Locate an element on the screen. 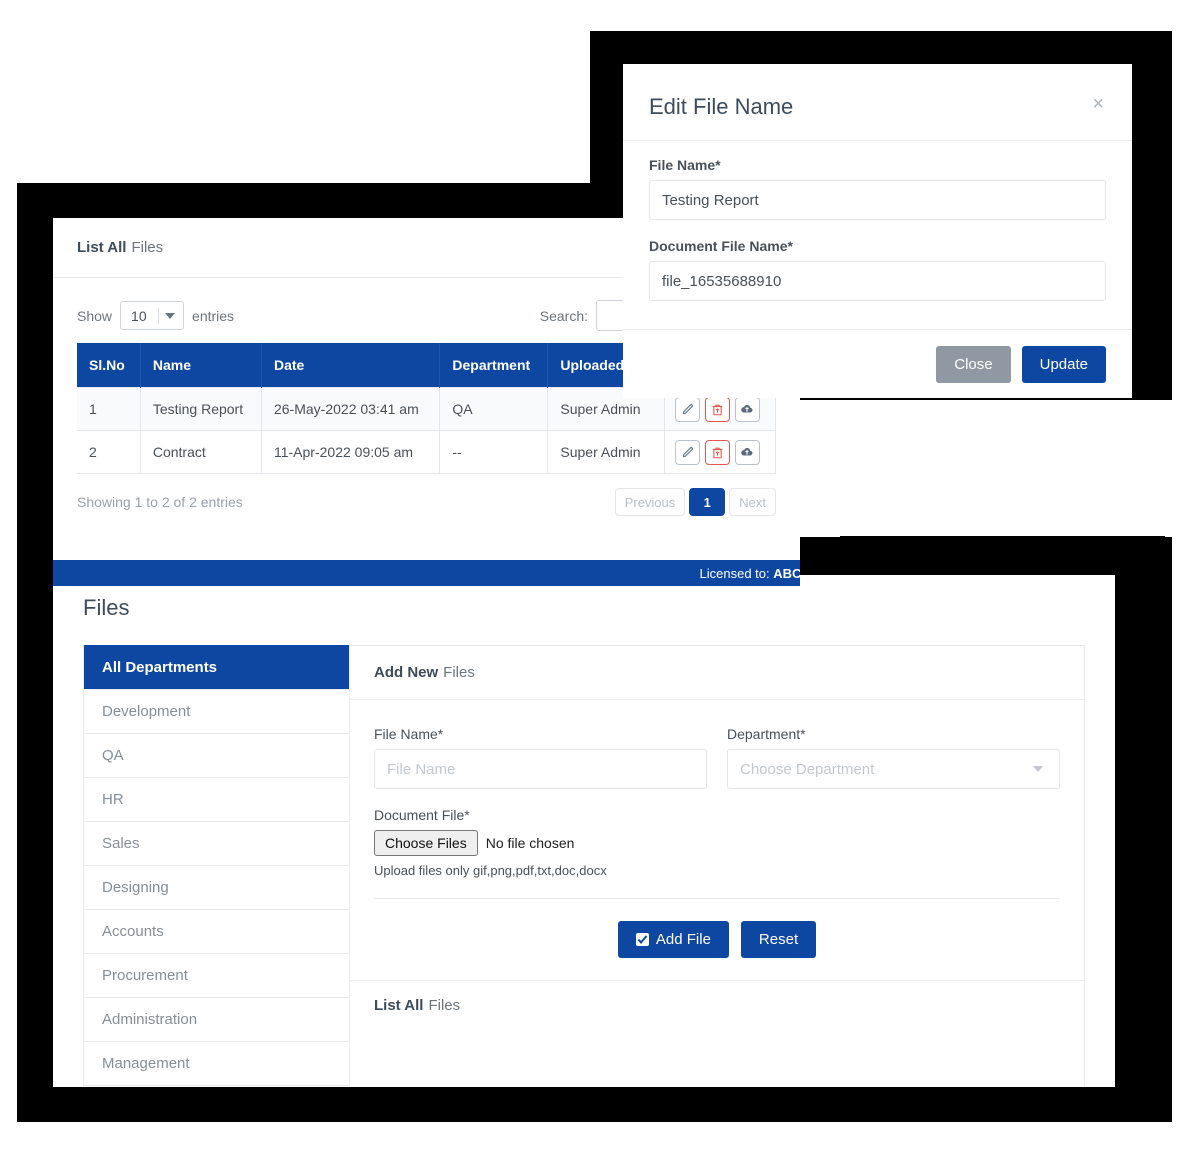 This screenshot has width=1200, height=1153. modal-file-name-label: File Name* is located at coordinates (685, 165).